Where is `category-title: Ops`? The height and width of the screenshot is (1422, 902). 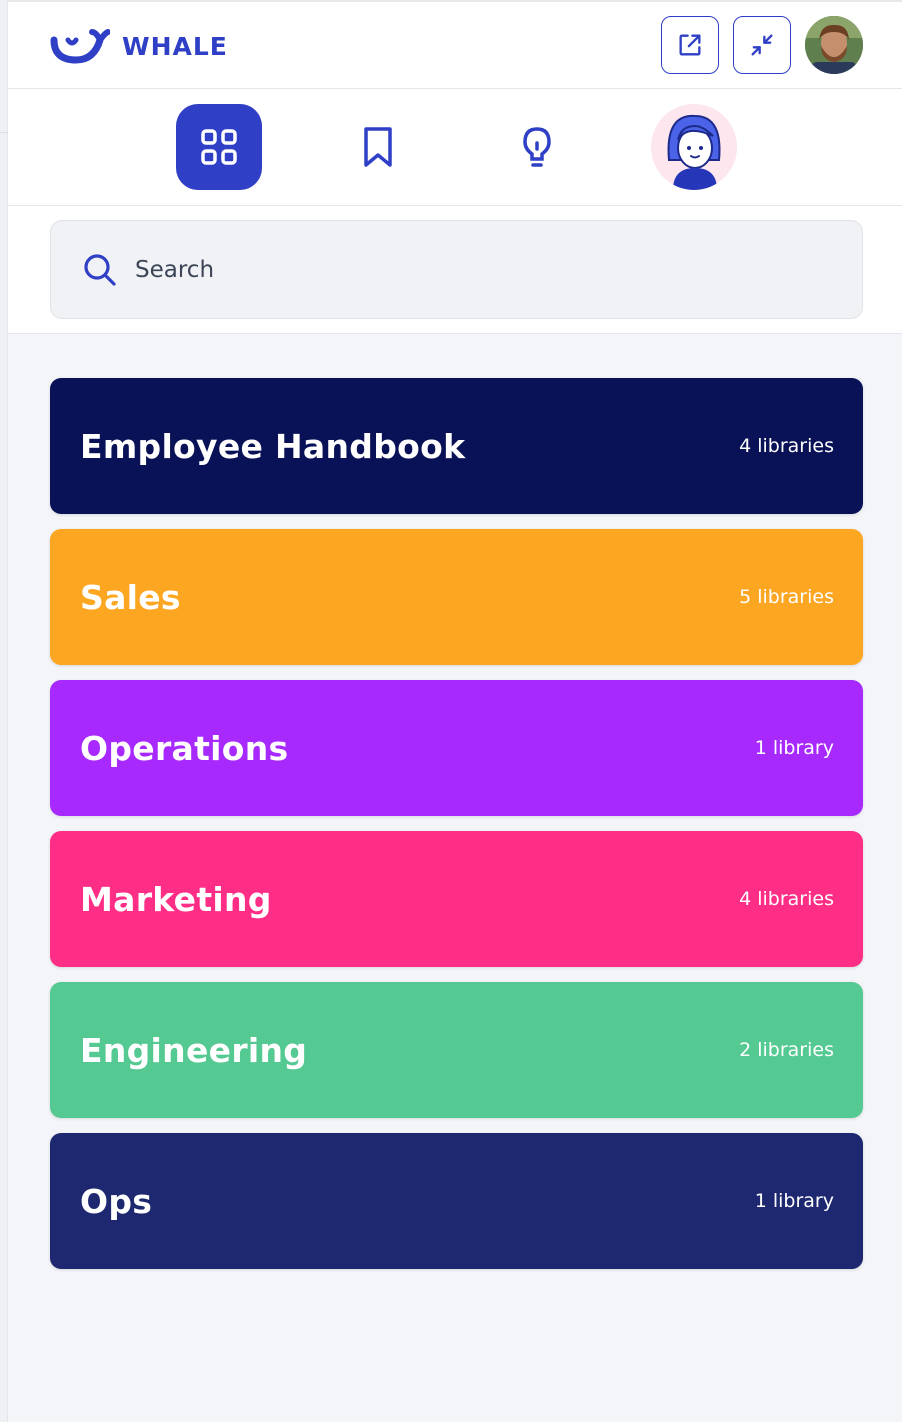 category-title: Ops is located at coordinates (116, 1201).